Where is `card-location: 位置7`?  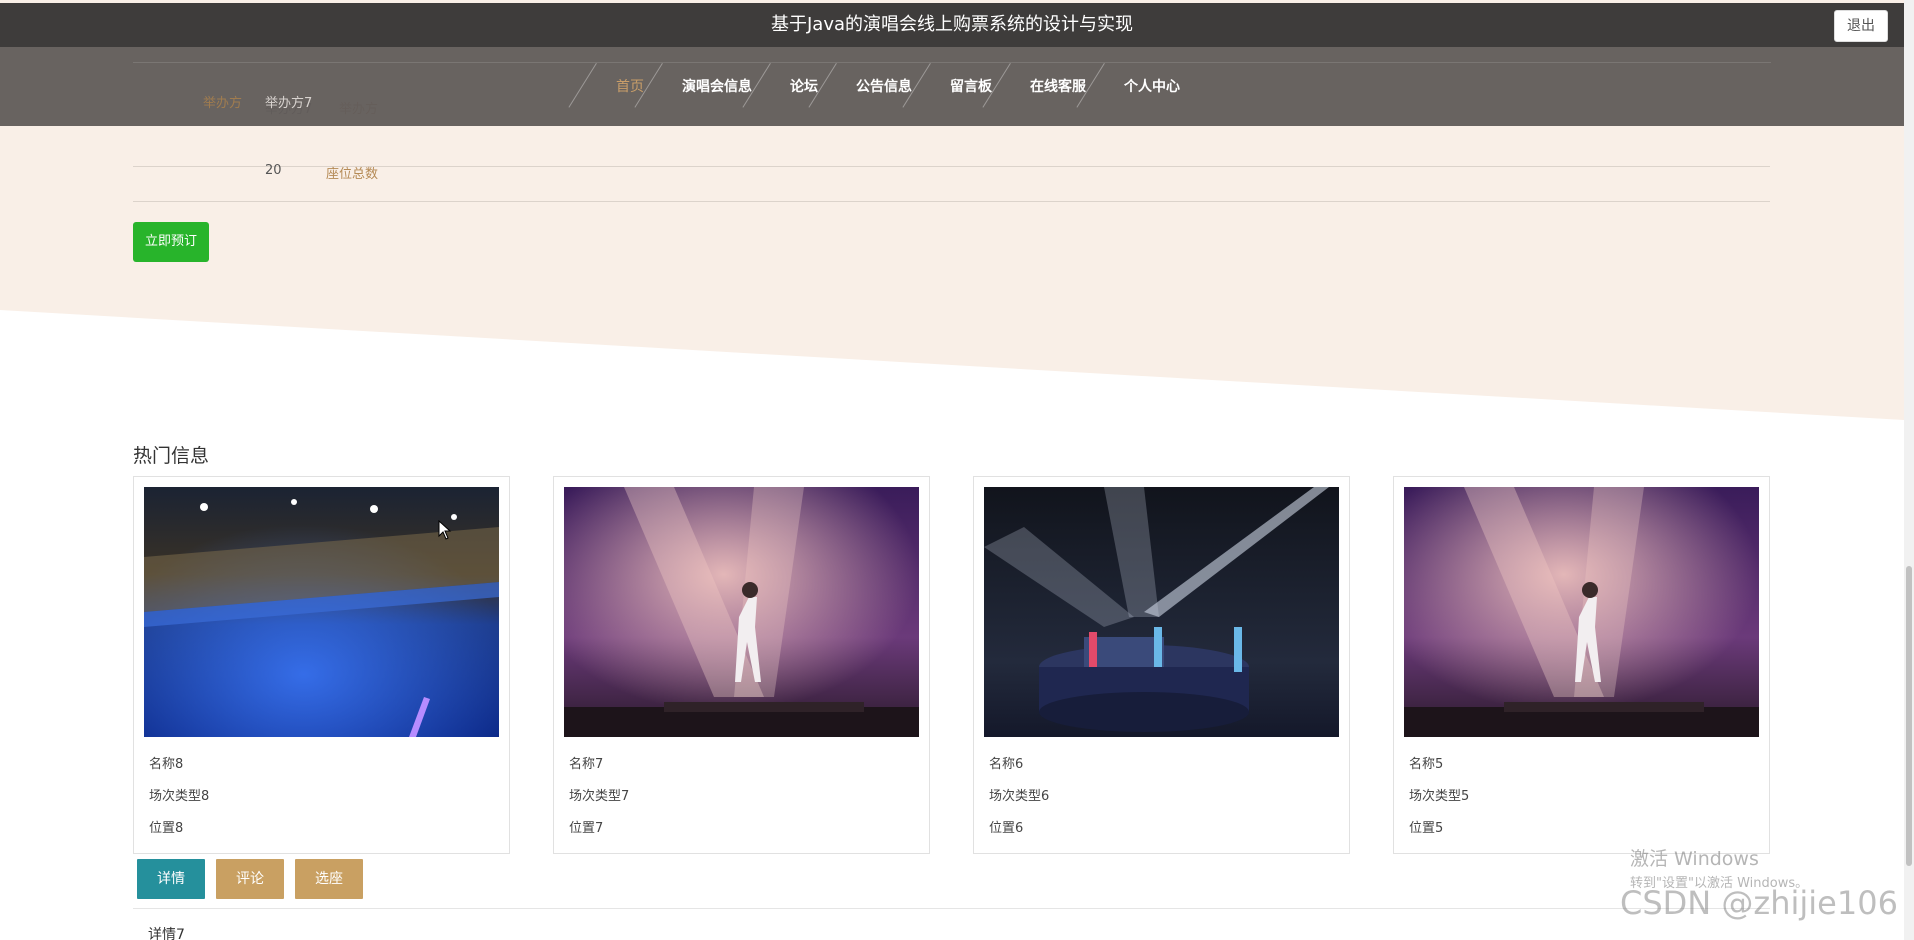
card-location: 位置7 is located at coordinates (586, 828).